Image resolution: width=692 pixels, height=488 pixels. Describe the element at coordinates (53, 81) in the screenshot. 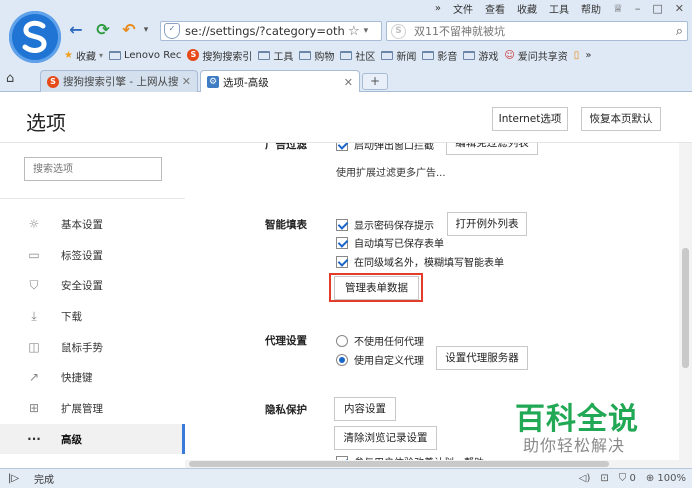

I see `sogou-icon: S` at that location.